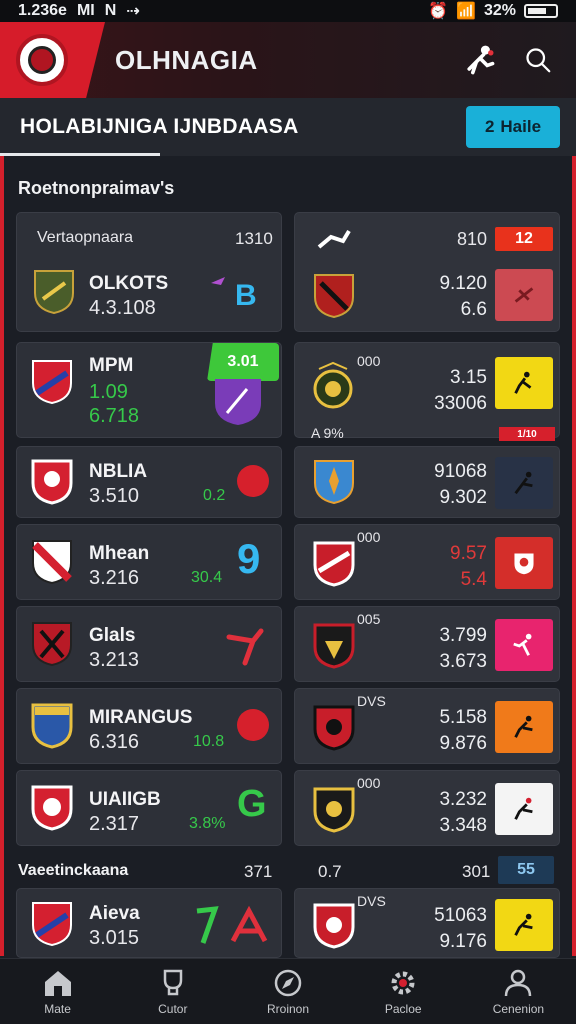  I want to click on battery-text: 32%, so click(499, 10).